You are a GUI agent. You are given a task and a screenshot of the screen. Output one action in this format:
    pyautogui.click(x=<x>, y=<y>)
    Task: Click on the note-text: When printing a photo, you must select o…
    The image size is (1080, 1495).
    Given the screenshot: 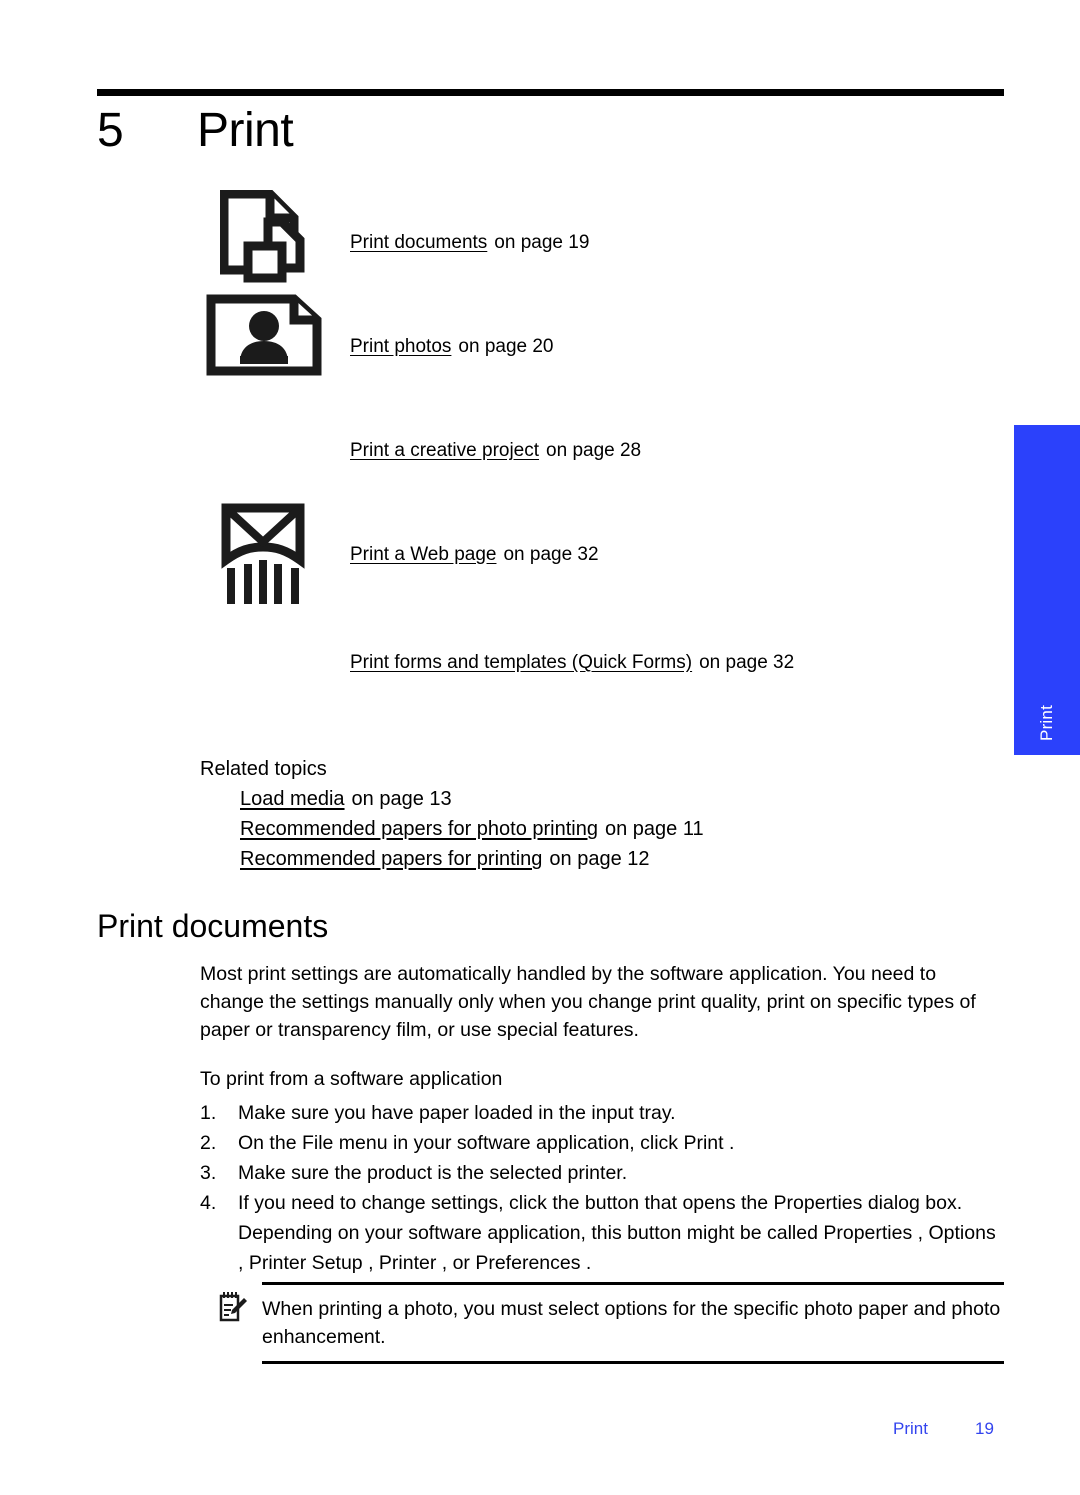 What is the action you would take?
    pyautogui.click(x=631, y=1323)
    